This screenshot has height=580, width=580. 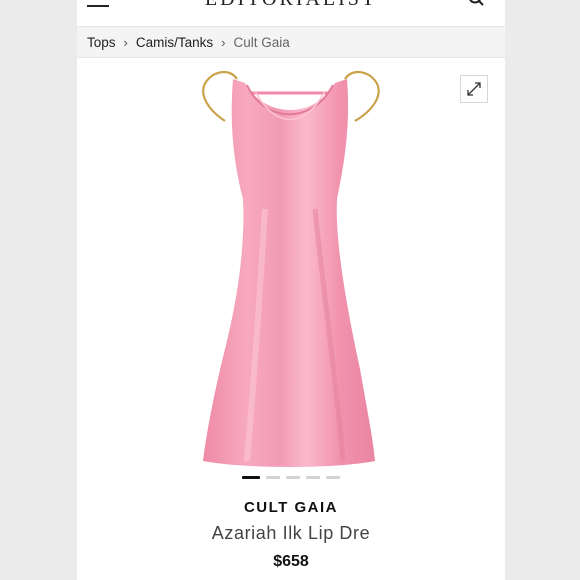 I want to click on product-brand: CULT GAIA, so click(x=291, y=507).